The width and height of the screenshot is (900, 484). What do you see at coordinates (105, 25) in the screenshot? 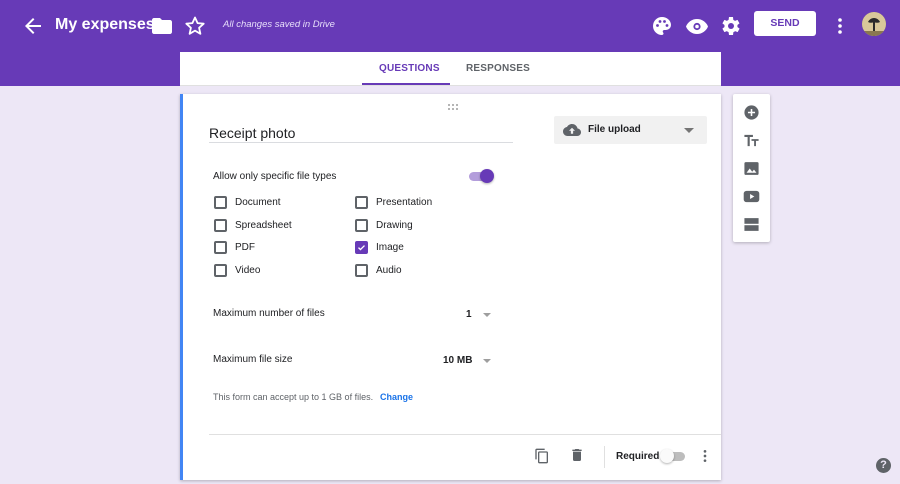
I see `form-title: My expenses` at bounding box center [105, 25].